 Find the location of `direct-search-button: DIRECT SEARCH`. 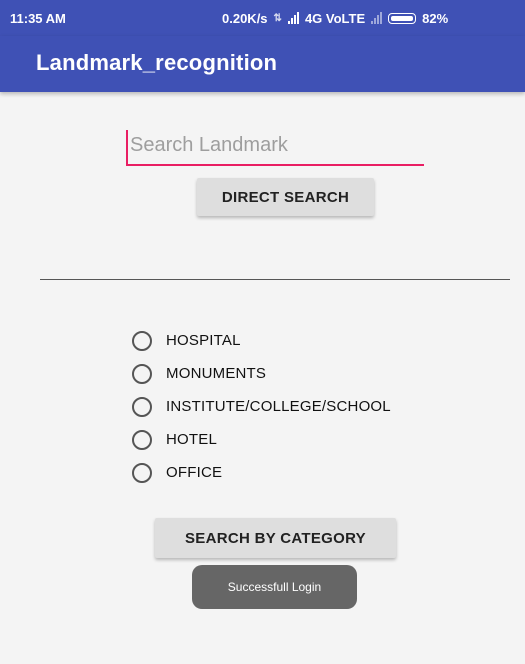

direct-search-button: DIRECT SEARCH is located at coordinates (285, 197).